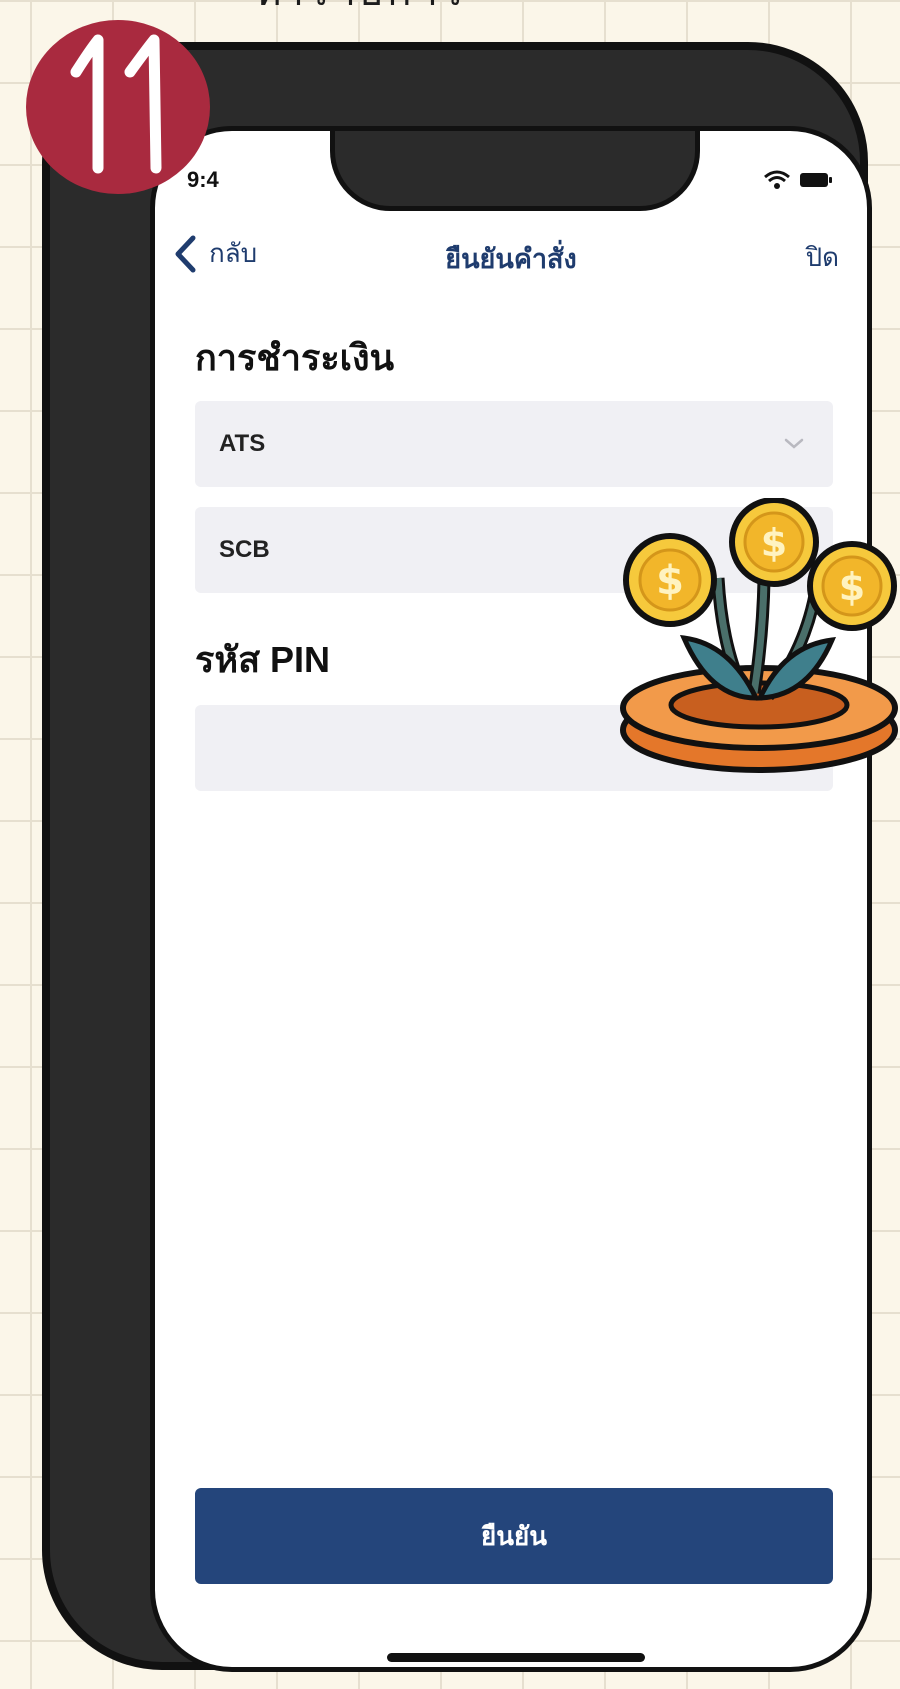 Image resolution: width=900 pixels, height=1689 pixels. What do you see at coordinates (822, 257) in the screenshot?
I see `close-button: ปิด` at bounding box center [822, 257].